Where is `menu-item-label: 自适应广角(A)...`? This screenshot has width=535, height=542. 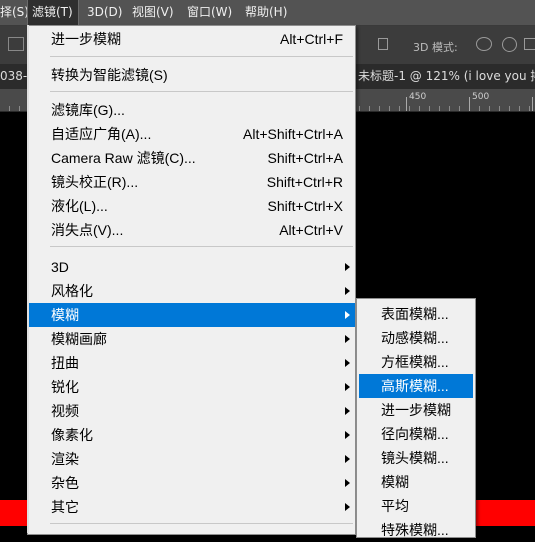 menu-item-label: 自适应广角(A)... is located at coordinates (101, 134).